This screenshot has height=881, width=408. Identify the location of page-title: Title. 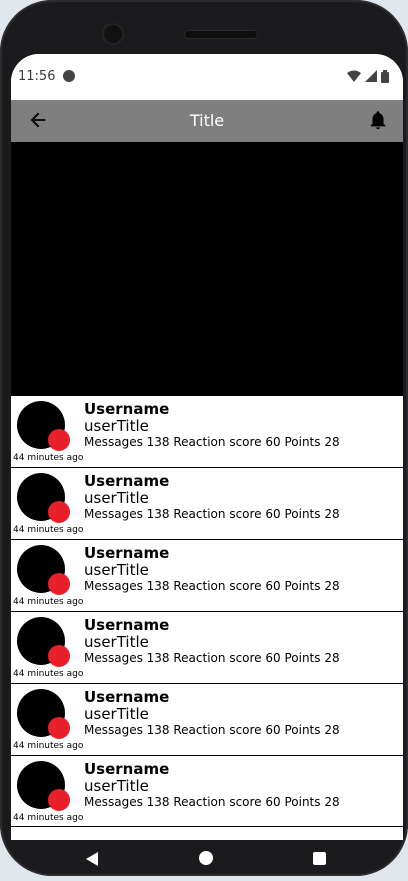
(207, 120).